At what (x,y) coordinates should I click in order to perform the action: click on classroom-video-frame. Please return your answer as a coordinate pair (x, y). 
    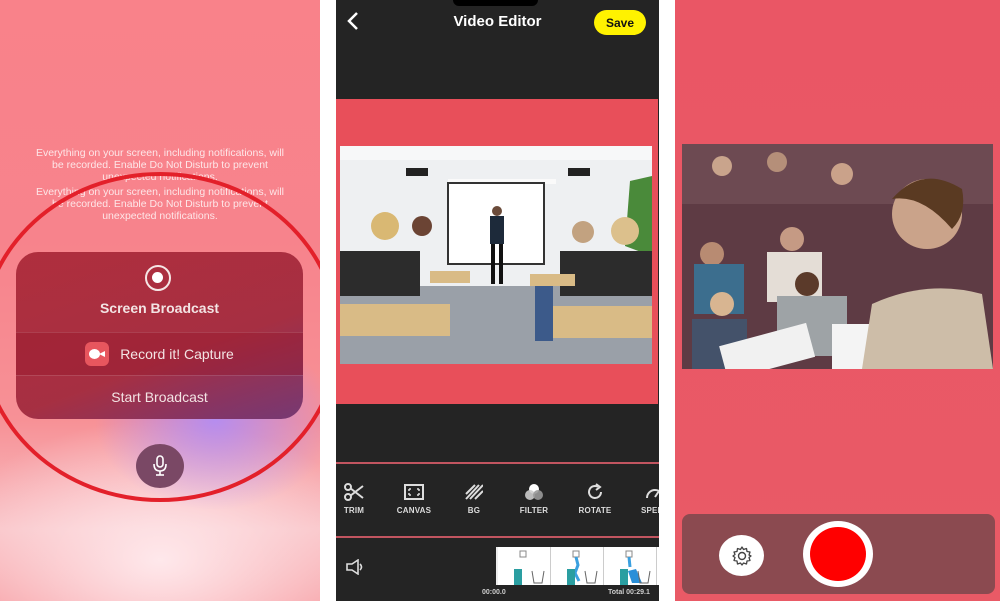
    Looking at the image, I should click on (496, 255).